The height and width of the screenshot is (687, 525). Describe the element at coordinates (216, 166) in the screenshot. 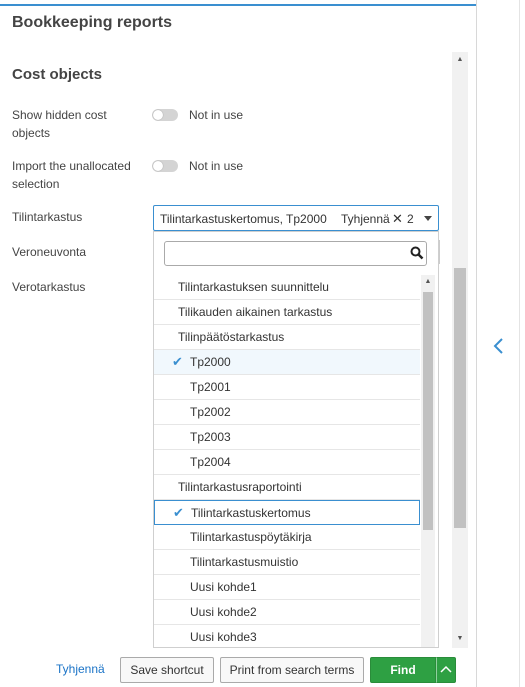

I see `import-unallocated-status: Not in use` at that location.